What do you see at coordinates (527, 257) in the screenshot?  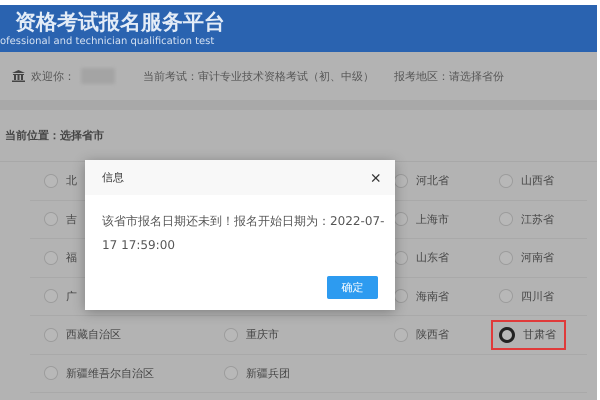 I see `province-option: 河南省` at bounding box center [527, 257].